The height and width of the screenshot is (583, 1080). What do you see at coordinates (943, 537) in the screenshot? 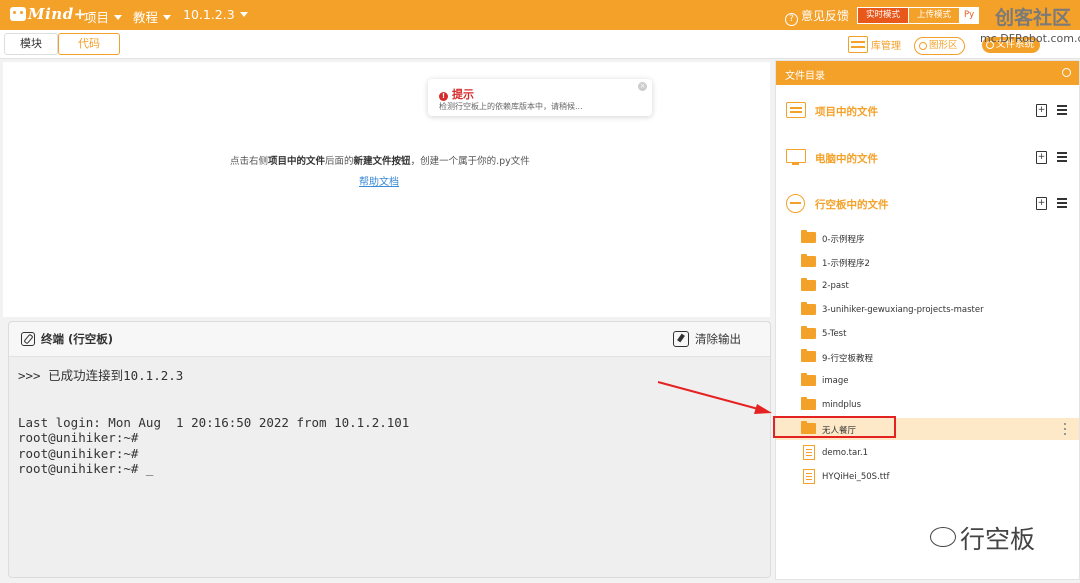
I see `wechat-icon` at bounding box center [943, 537].